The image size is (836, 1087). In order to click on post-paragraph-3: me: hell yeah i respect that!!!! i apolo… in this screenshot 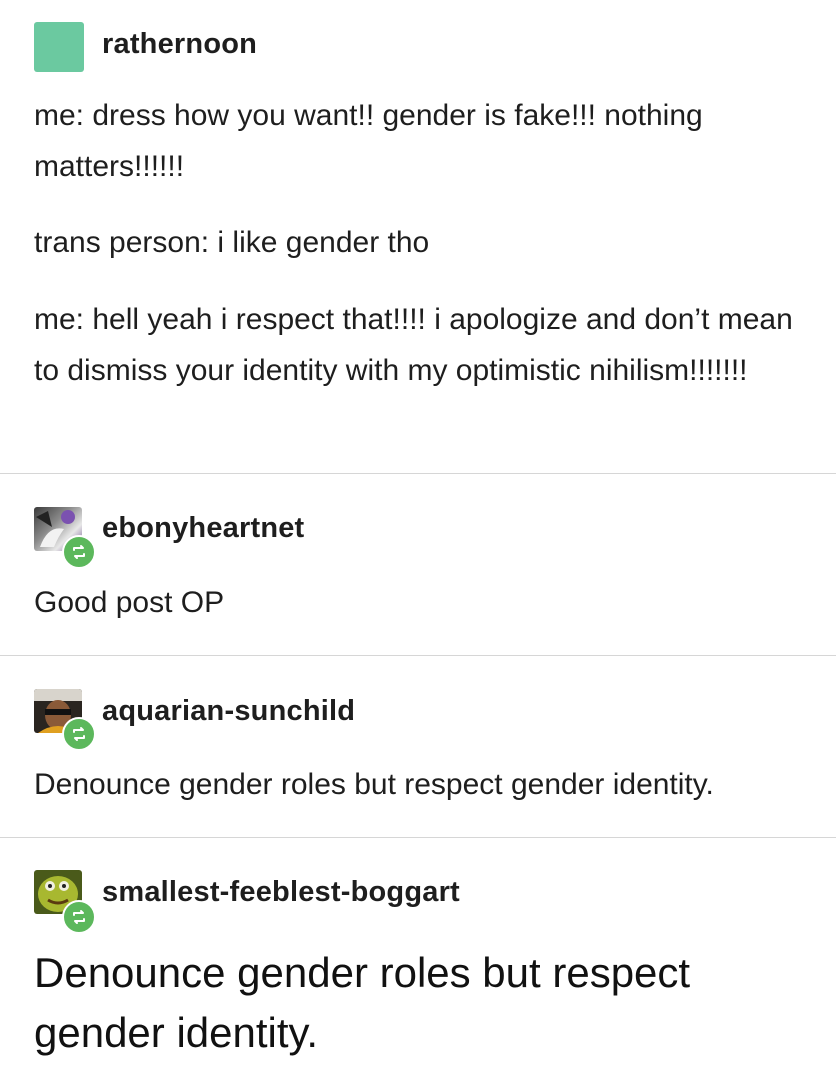, I will do `click(413, 345)`.